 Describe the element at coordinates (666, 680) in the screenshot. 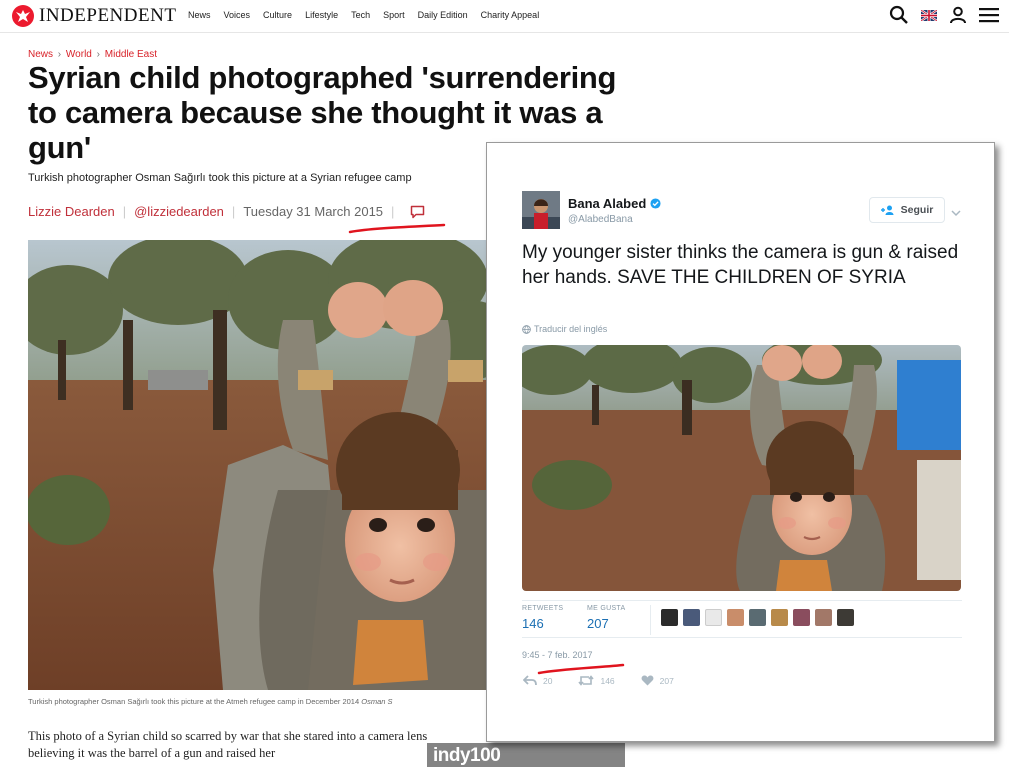

I see `like-count: 207` at that location.